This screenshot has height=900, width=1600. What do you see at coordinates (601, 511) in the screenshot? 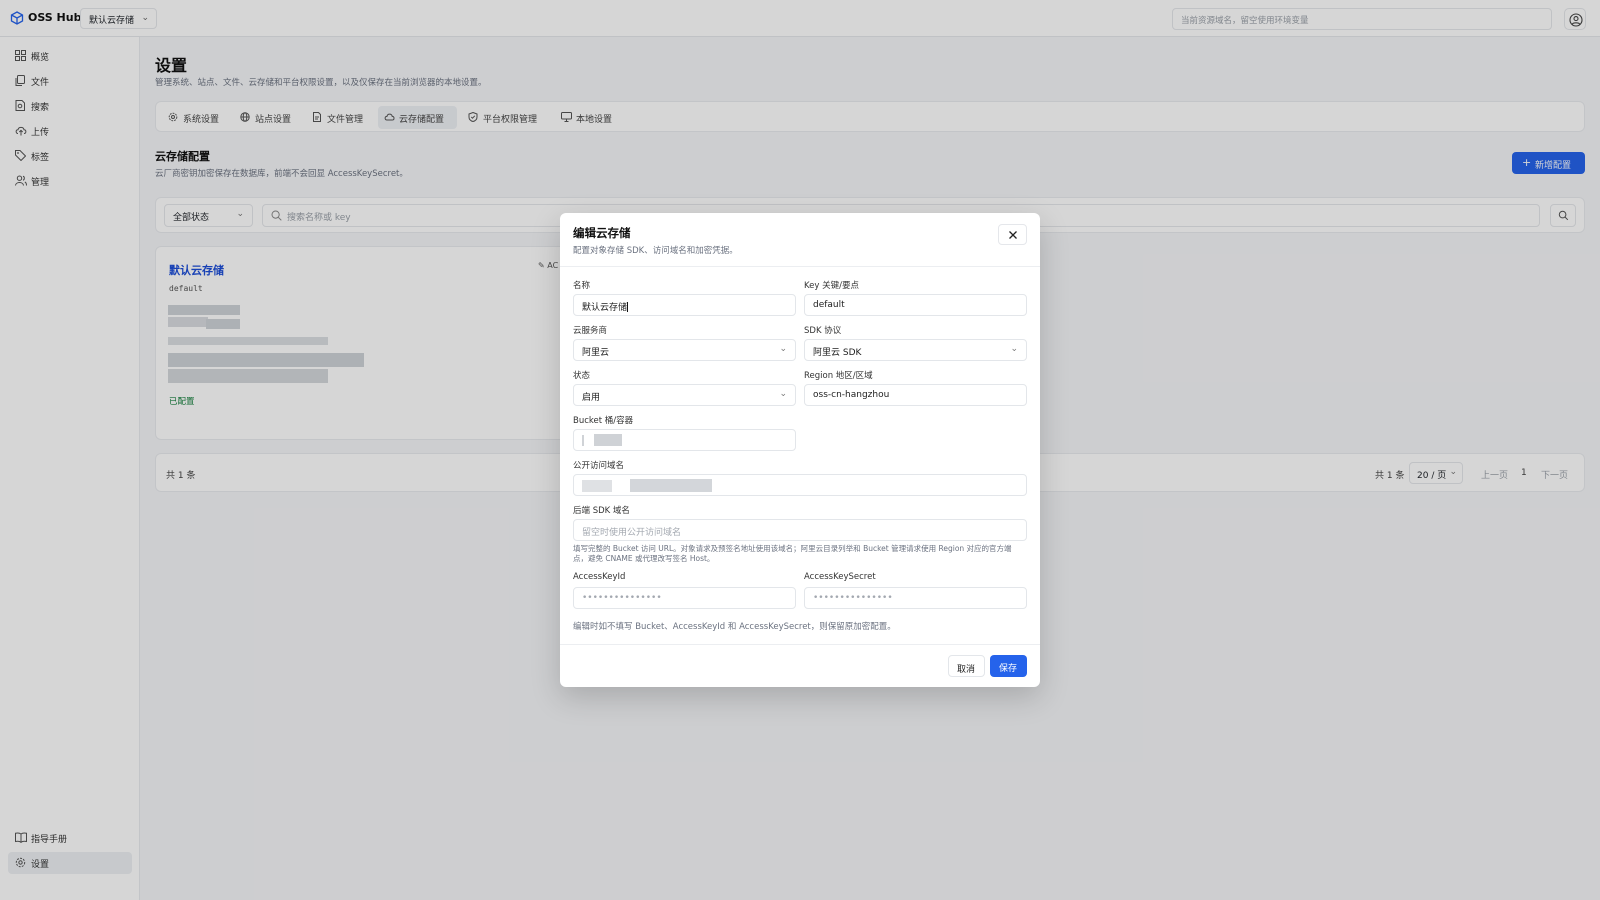
I see `sdk-domain-label: 后端 SDK 域名` at bounding box center [601, 511].